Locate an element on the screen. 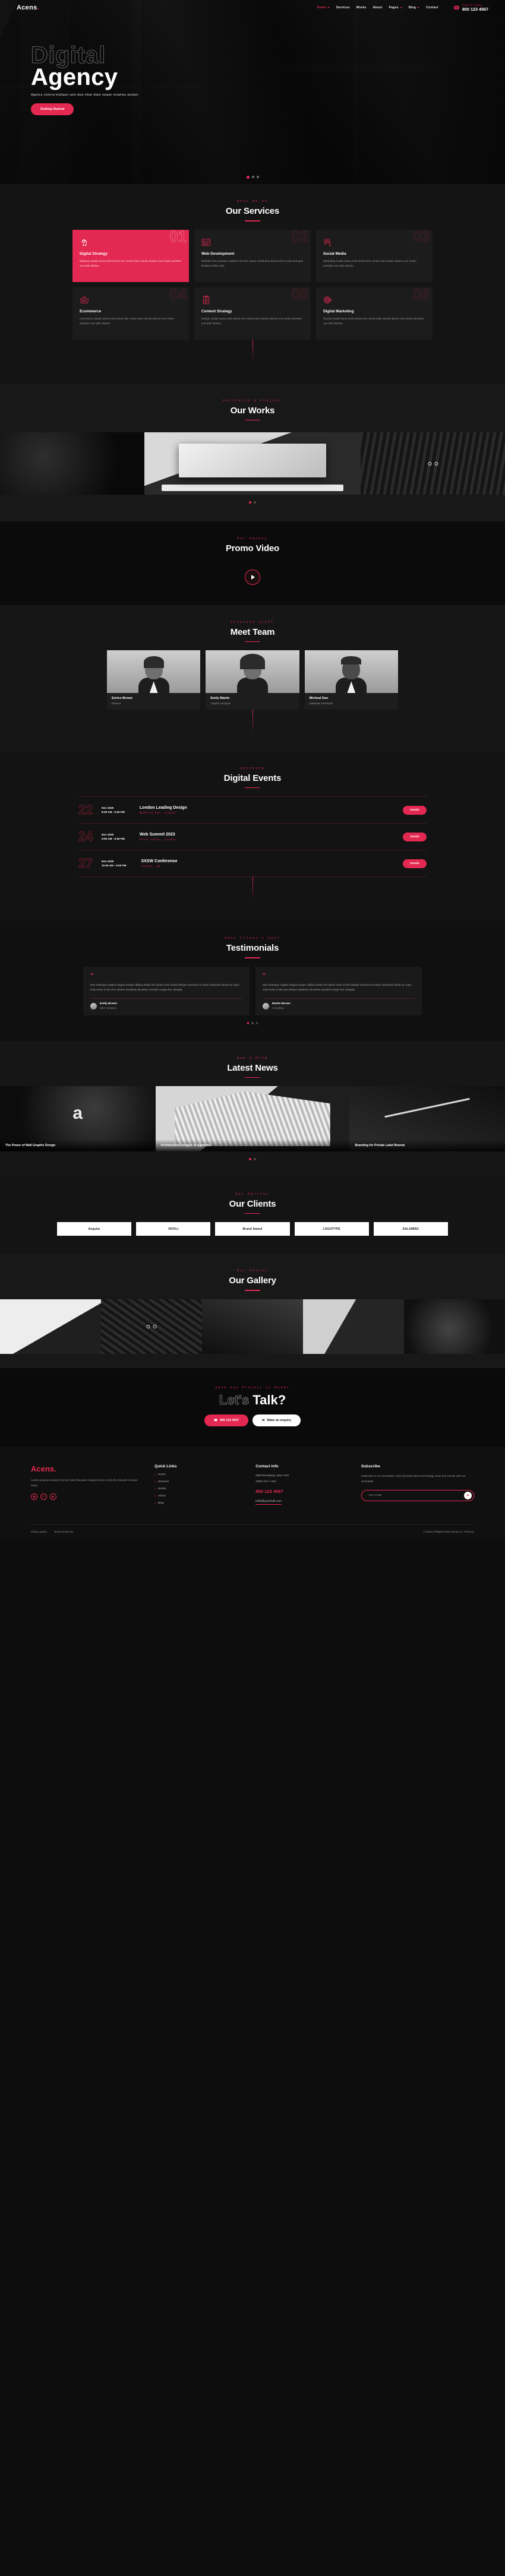  newsletter-form: ➤ is located at coordinates (417, 1496).